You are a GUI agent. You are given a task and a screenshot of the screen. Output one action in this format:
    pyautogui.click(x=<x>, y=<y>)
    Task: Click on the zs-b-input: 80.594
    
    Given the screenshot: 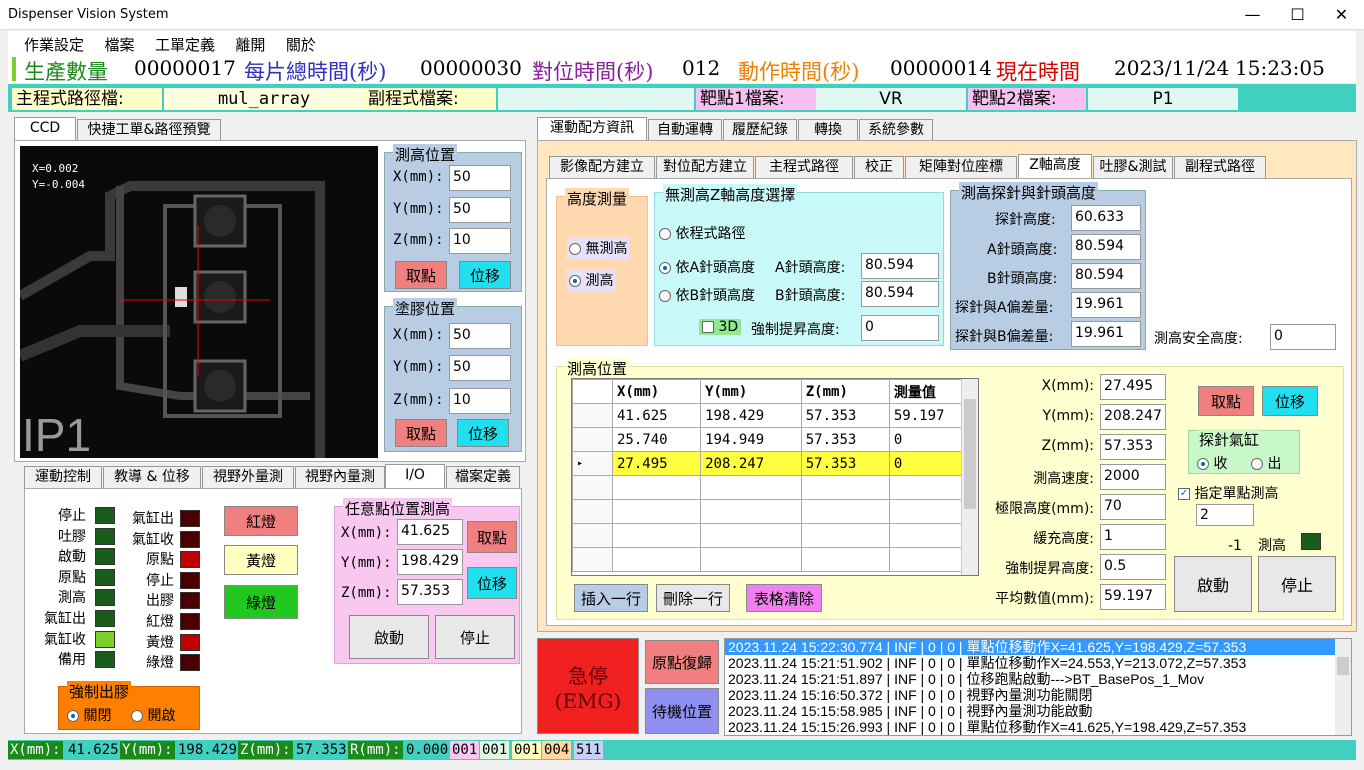 What is the action you would take?
    pyautogui.click(x=900, y=294)
    